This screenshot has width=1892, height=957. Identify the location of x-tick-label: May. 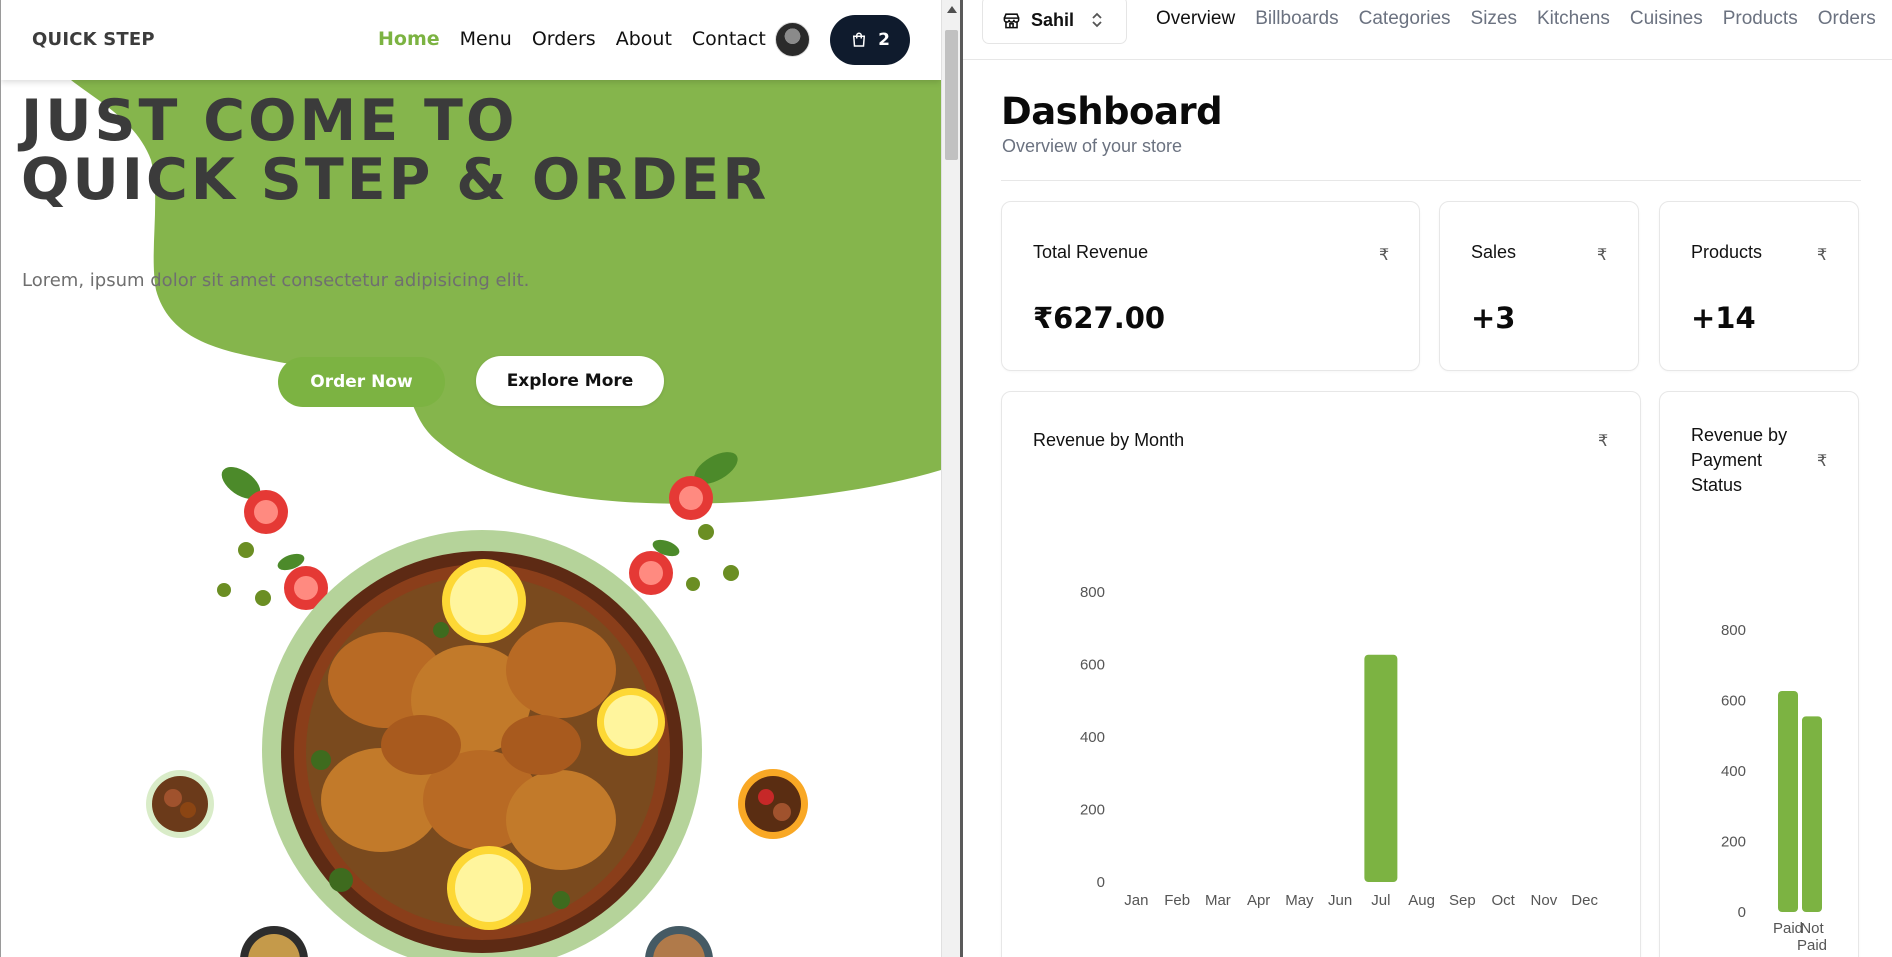
(1299, 900).